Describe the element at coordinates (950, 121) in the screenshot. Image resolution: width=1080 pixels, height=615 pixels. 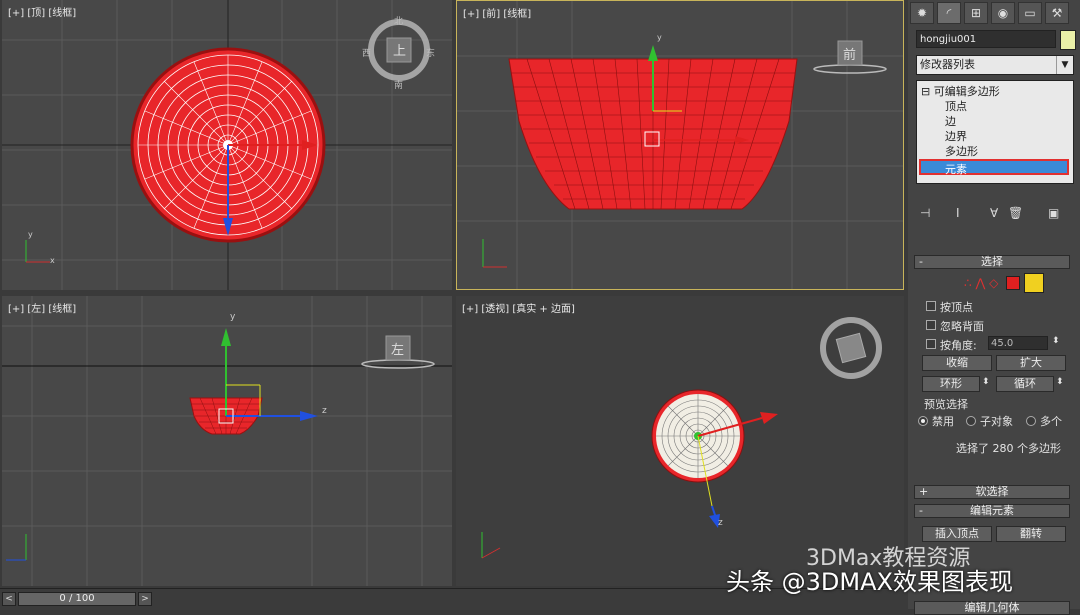
I see `stack-item-edge: 边` at that location.